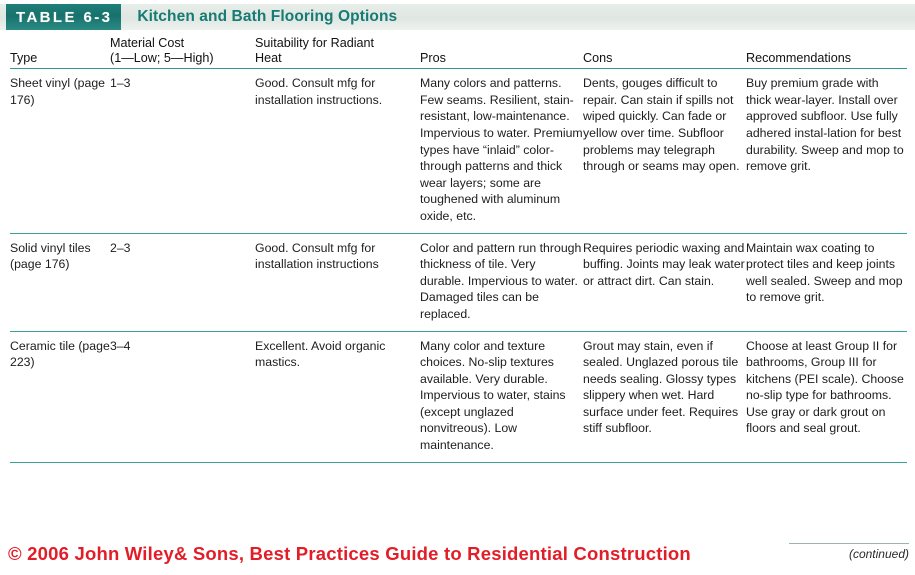  I want to click on continued-label: (continued), so click(878, 554).